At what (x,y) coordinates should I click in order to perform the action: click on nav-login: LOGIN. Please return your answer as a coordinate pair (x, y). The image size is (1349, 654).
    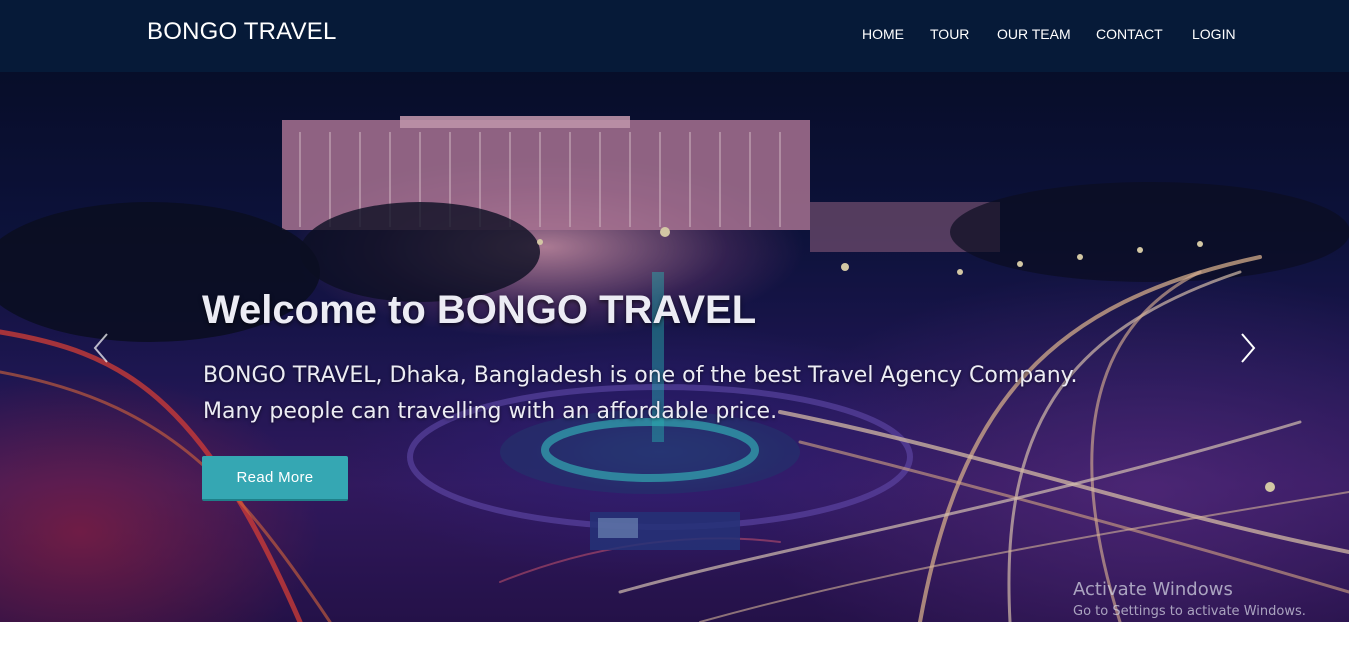
    Looking at the image, I should click on (1214, 34).